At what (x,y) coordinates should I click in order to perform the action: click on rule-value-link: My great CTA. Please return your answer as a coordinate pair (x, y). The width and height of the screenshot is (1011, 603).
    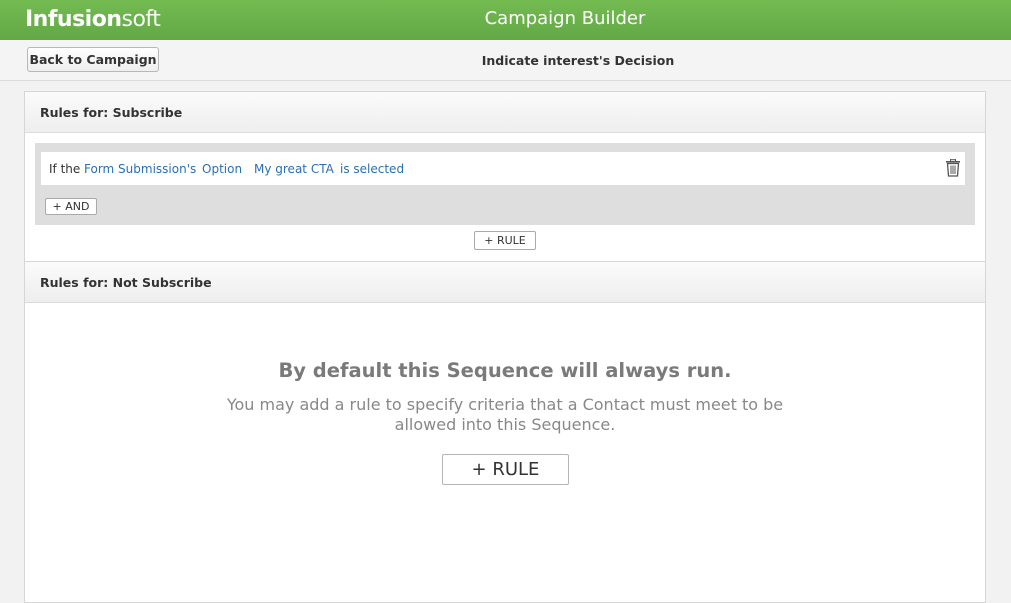
    Looking at the image, I should click on (294, 169).